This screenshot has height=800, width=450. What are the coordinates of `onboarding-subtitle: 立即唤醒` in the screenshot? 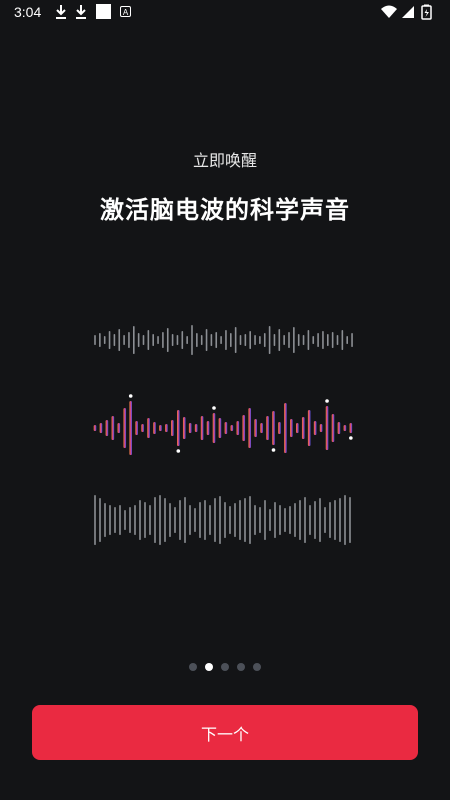 It's located at (224, 160).